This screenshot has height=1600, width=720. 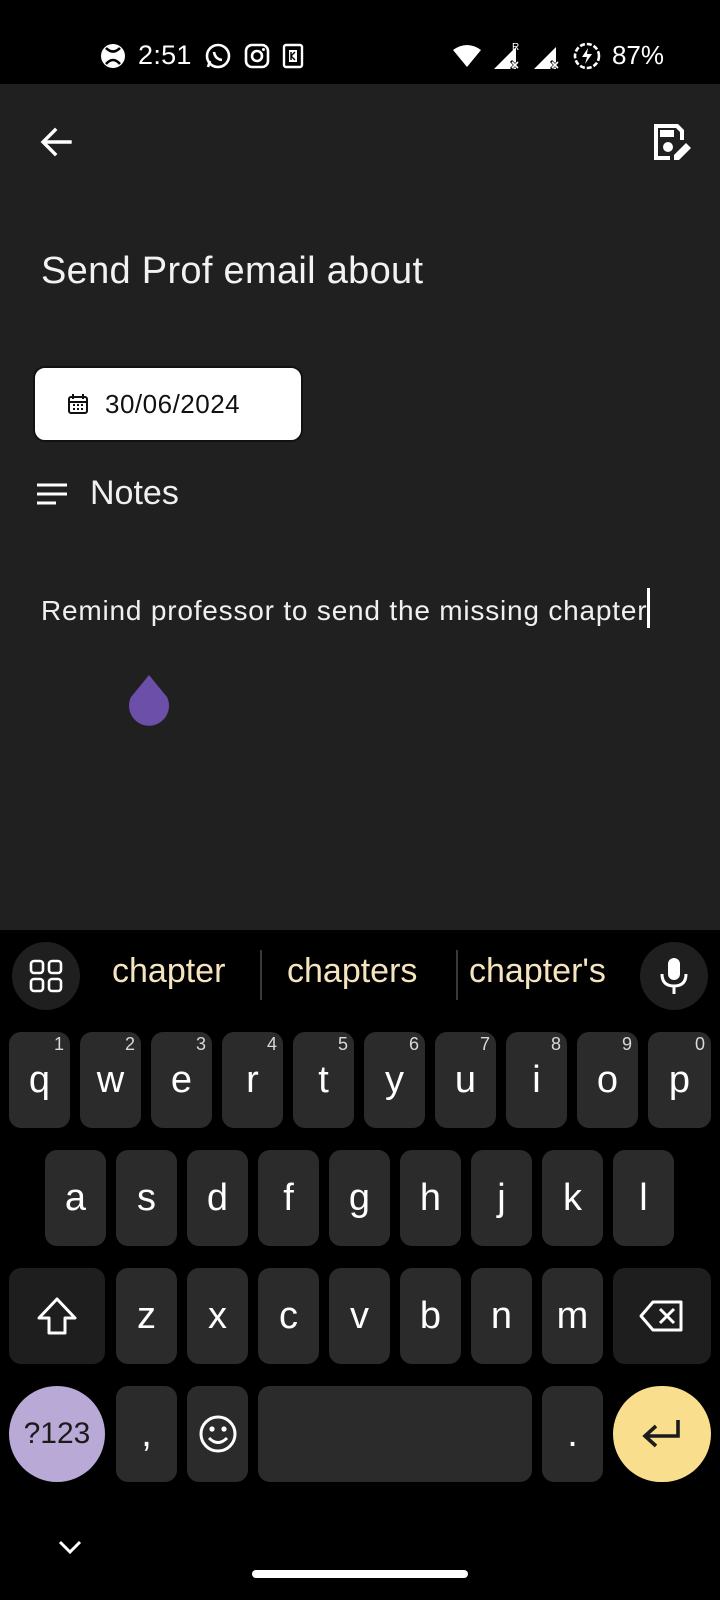 I want to click on suggestion-3: chapter's, so click(x=537, y=971).